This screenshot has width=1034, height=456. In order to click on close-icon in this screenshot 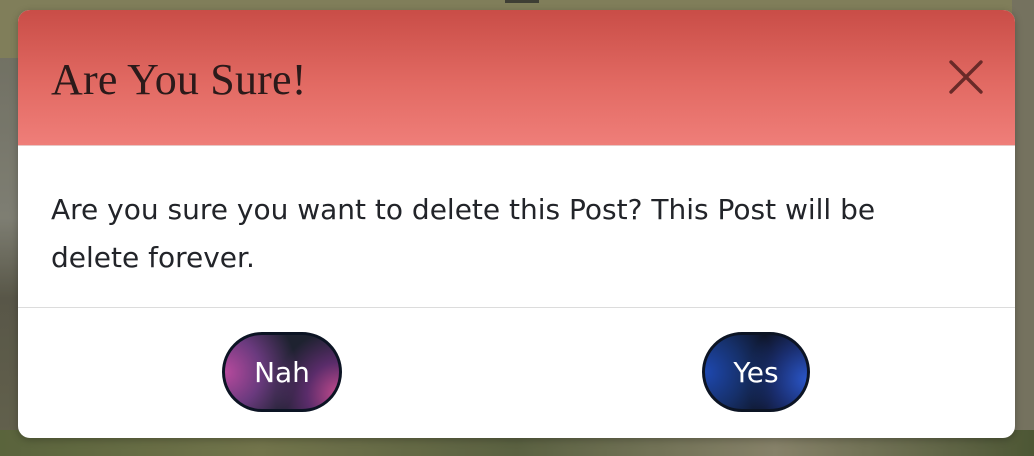, I will do `click(966, 77)`.